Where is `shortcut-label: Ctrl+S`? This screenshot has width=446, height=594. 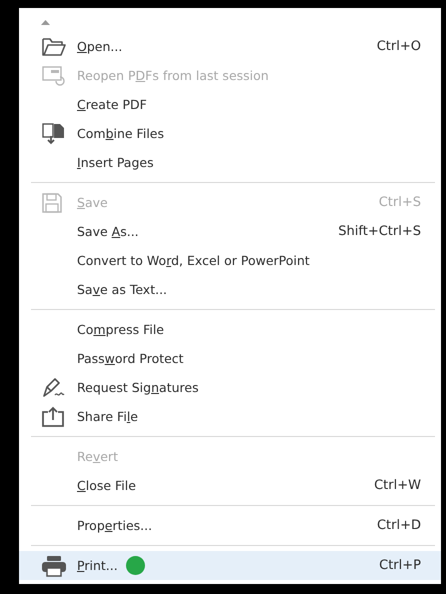
shortcut-label: Ctrl+S is located at coordinates (399, 202).